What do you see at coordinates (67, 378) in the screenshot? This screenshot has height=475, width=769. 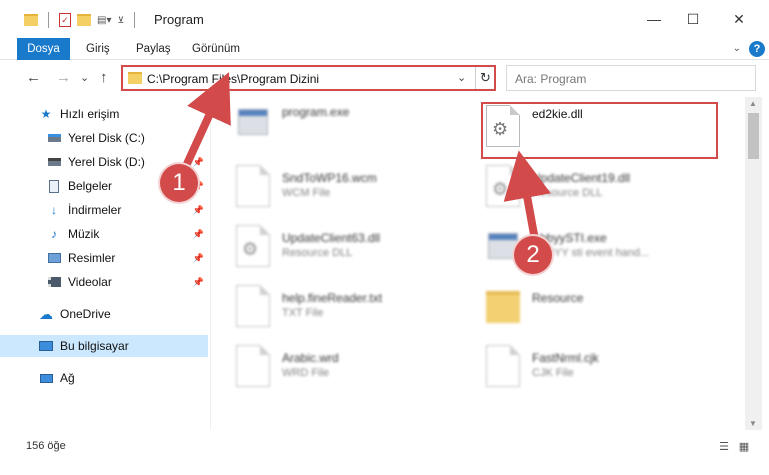 I see `sidebar-item-label: Ağ` at bounding box center [67, 378].